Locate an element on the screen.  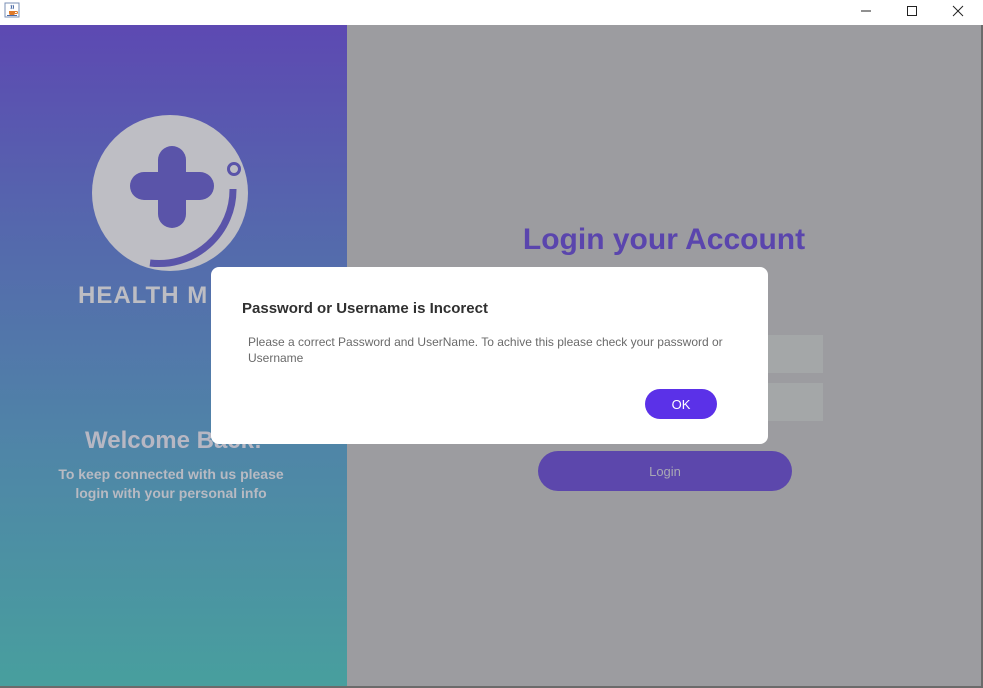
window-title-bar is located at coordinates (491, 12).